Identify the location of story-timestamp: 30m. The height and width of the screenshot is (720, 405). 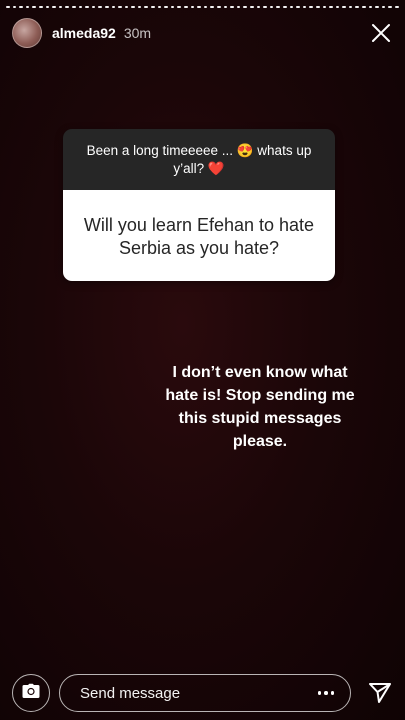
(137, 33).